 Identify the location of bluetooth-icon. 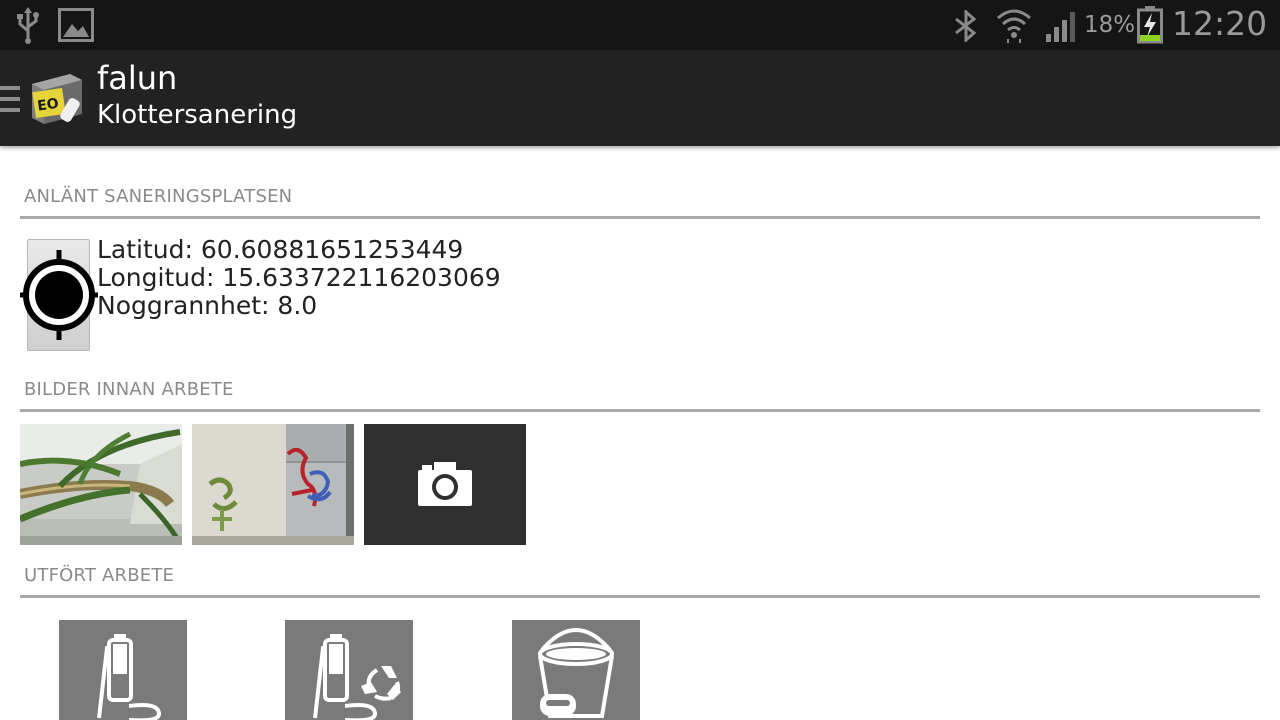
(966, 26).